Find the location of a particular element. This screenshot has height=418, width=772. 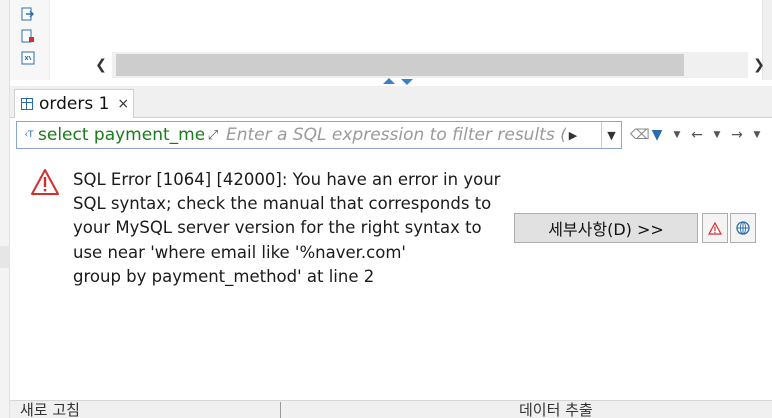

error-line: group by payment_method' at line 2 is located at coordinates (224, 276).